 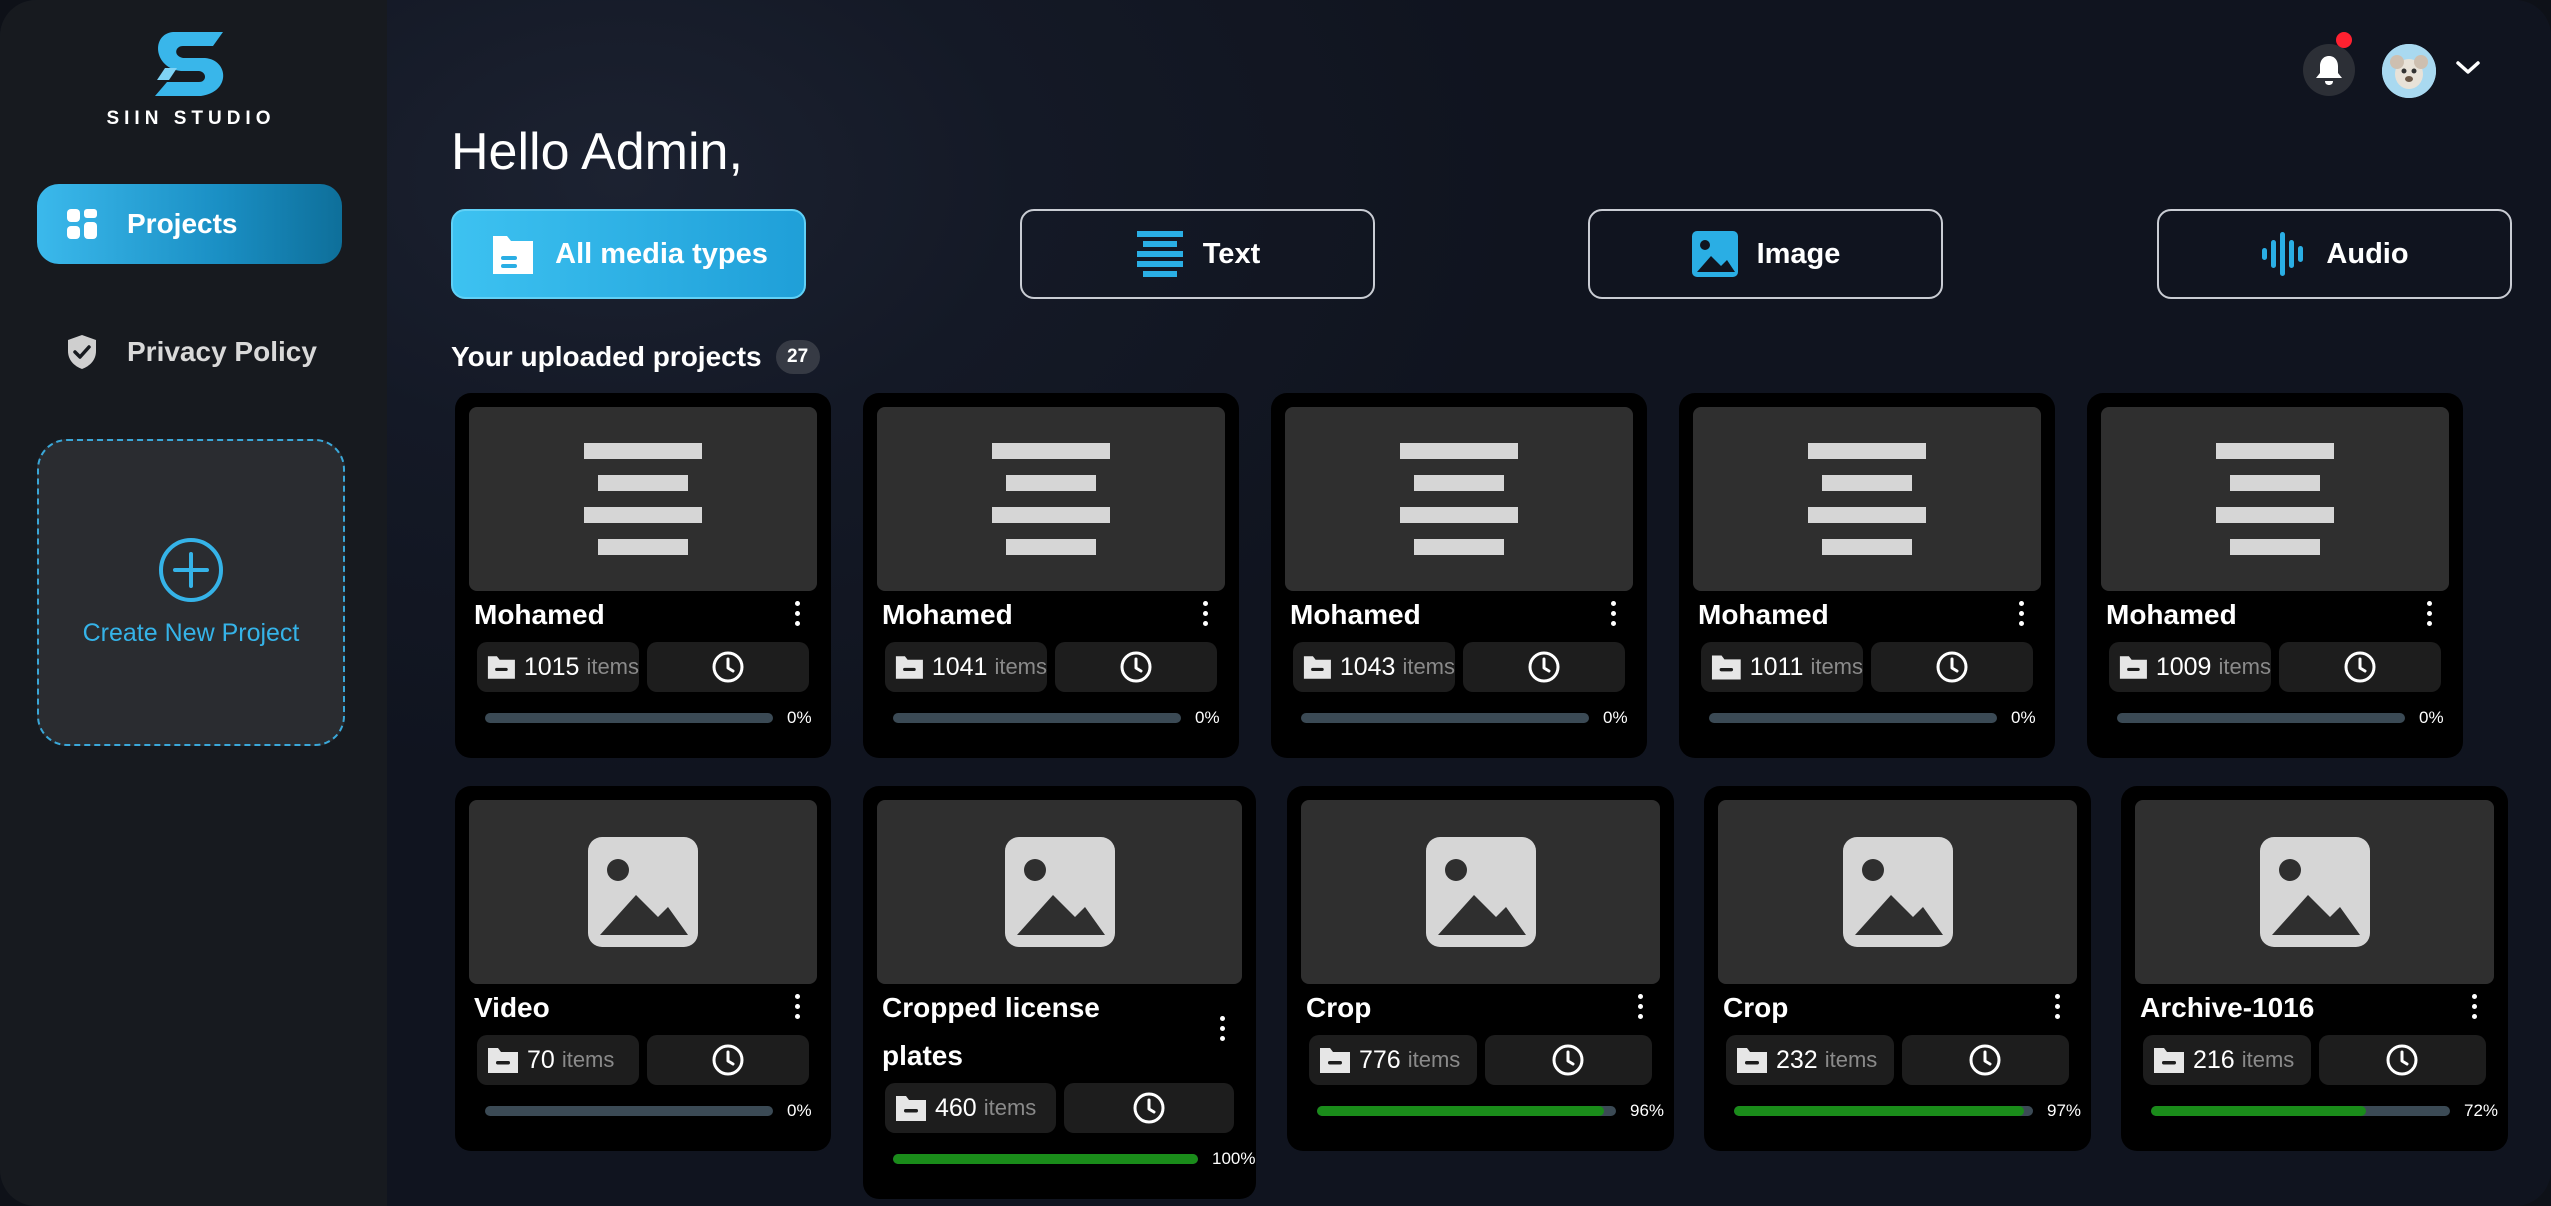 What do you see at coordinates (2468, 68) in the screenshot?
I see `chevron-down-icon` at bounding box center [2468, 68].